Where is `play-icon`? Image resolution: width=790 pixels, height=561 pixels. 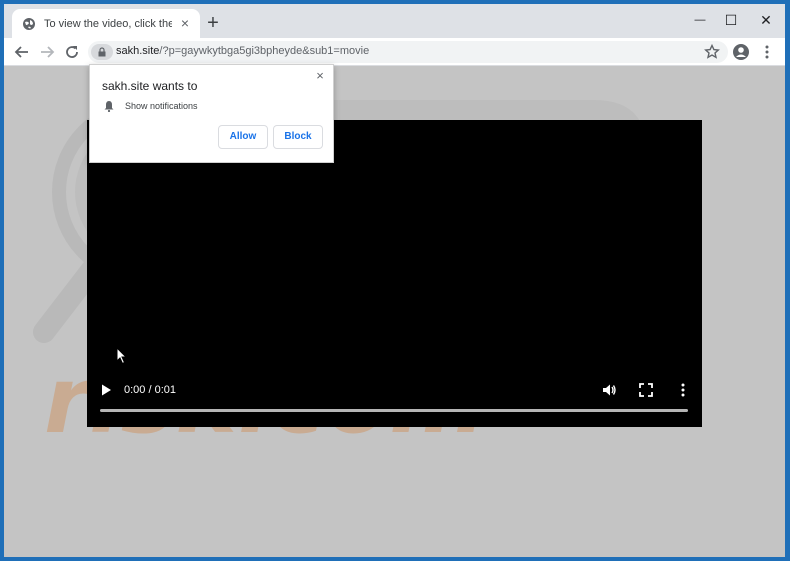 play-icon is located at coordinates (106, 390).